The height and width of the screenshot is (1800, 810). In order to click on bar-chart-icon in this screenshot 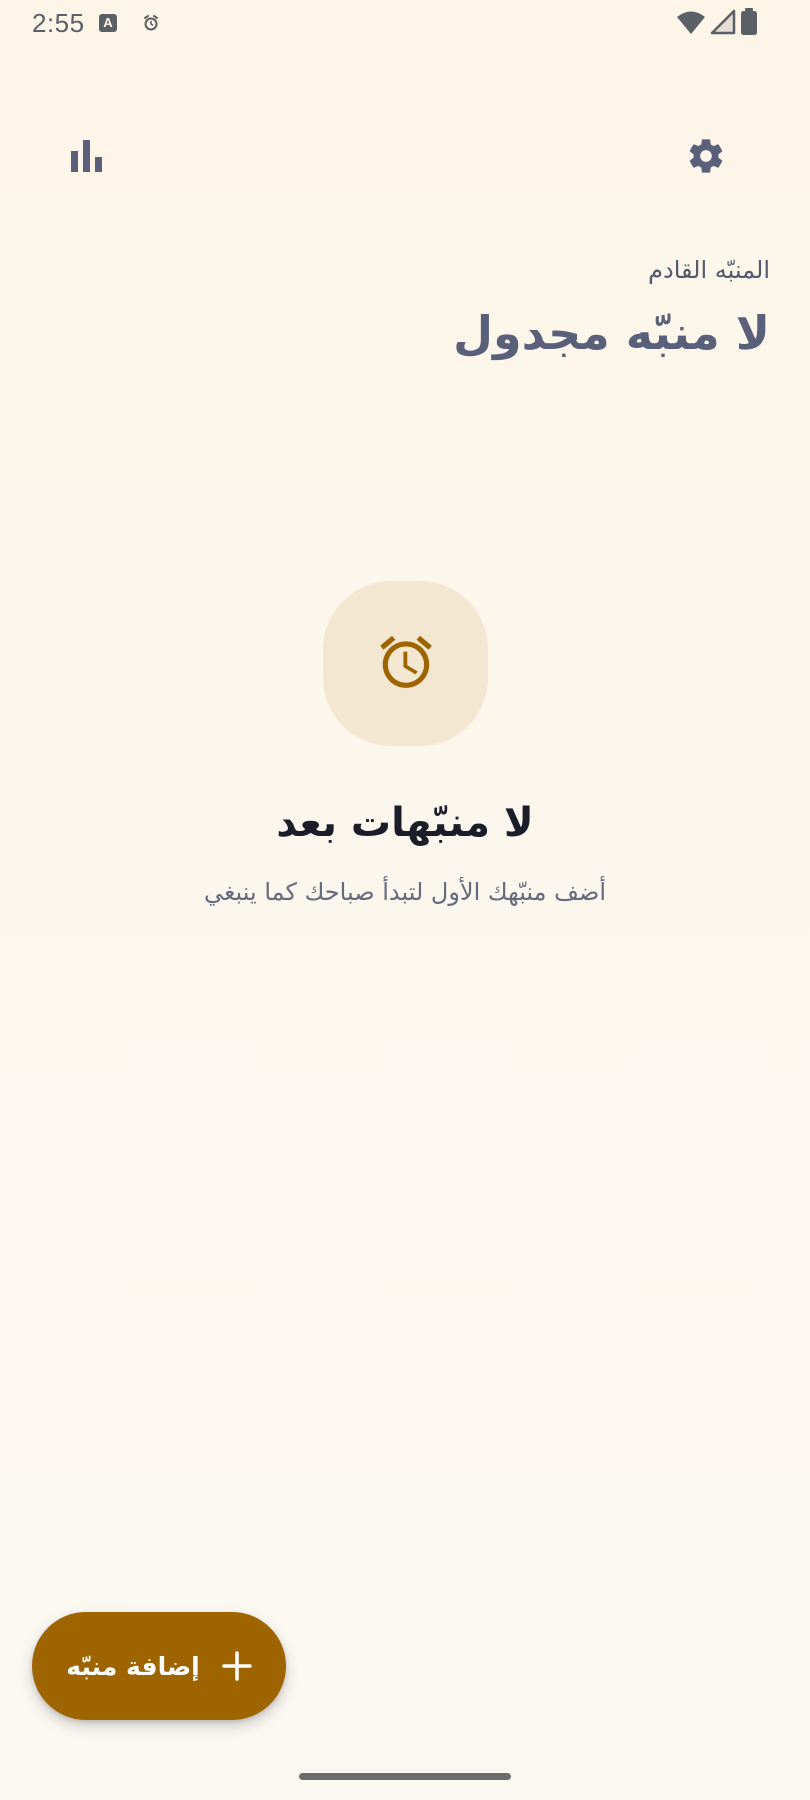, I will do `click(87, 158)`.